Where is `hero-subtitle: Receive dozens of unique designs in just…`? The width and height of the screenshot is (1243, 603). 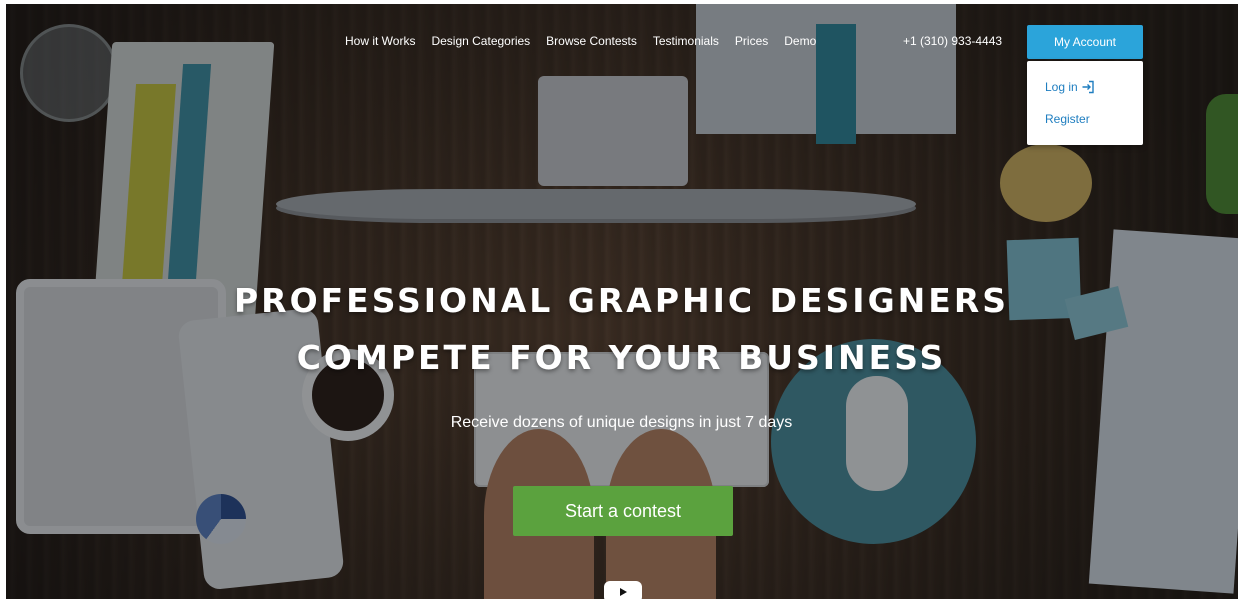
hero-subtitle: Receive dozens of unique designs in just… is located at coordinates (621, 422).